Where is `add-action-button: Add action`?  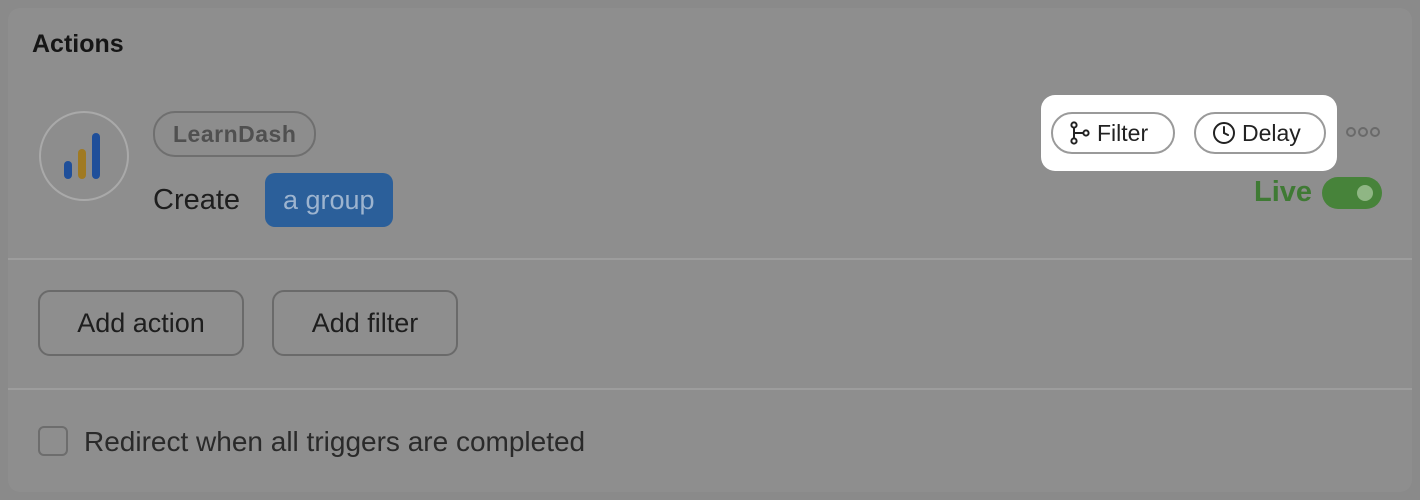
add-action-button: Add action is located at coordinates (141, 323).